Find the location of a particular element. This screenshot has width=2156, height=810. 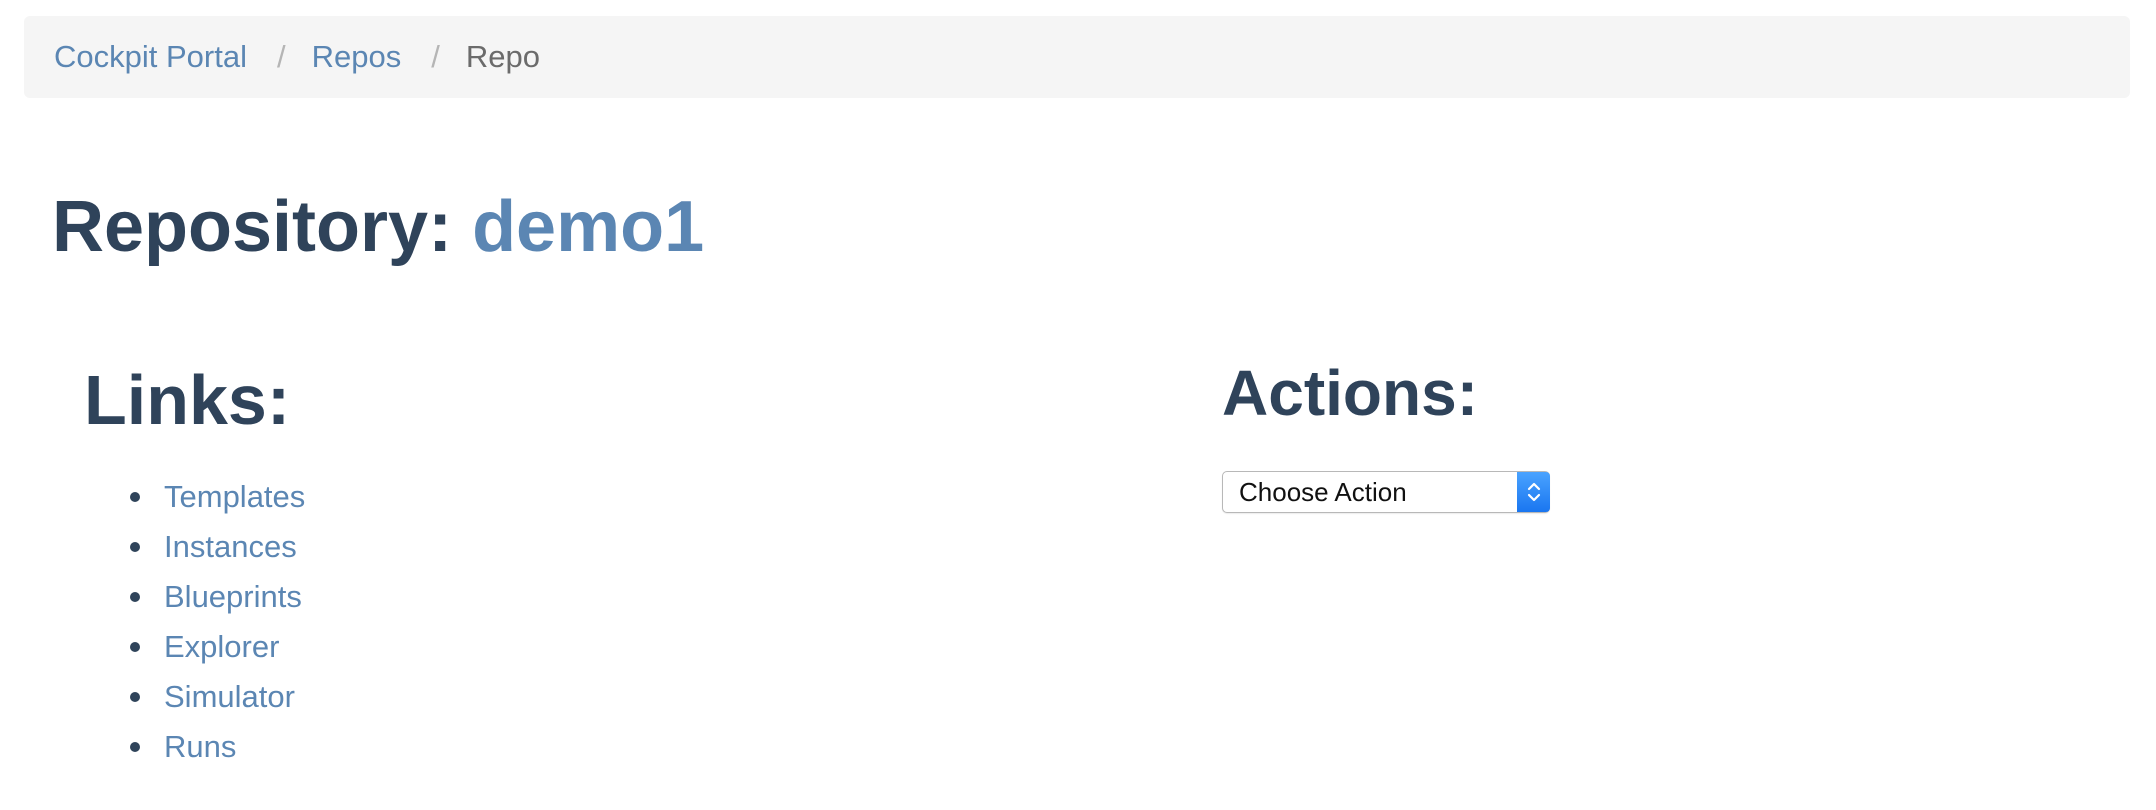

repo-name-link: demo1 is located at coordinates (588, 227).